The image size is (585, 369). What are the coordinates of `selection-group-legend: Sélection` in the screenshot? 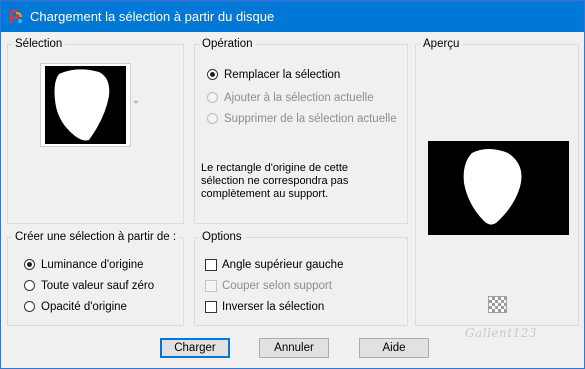 It's located at (39, 44).